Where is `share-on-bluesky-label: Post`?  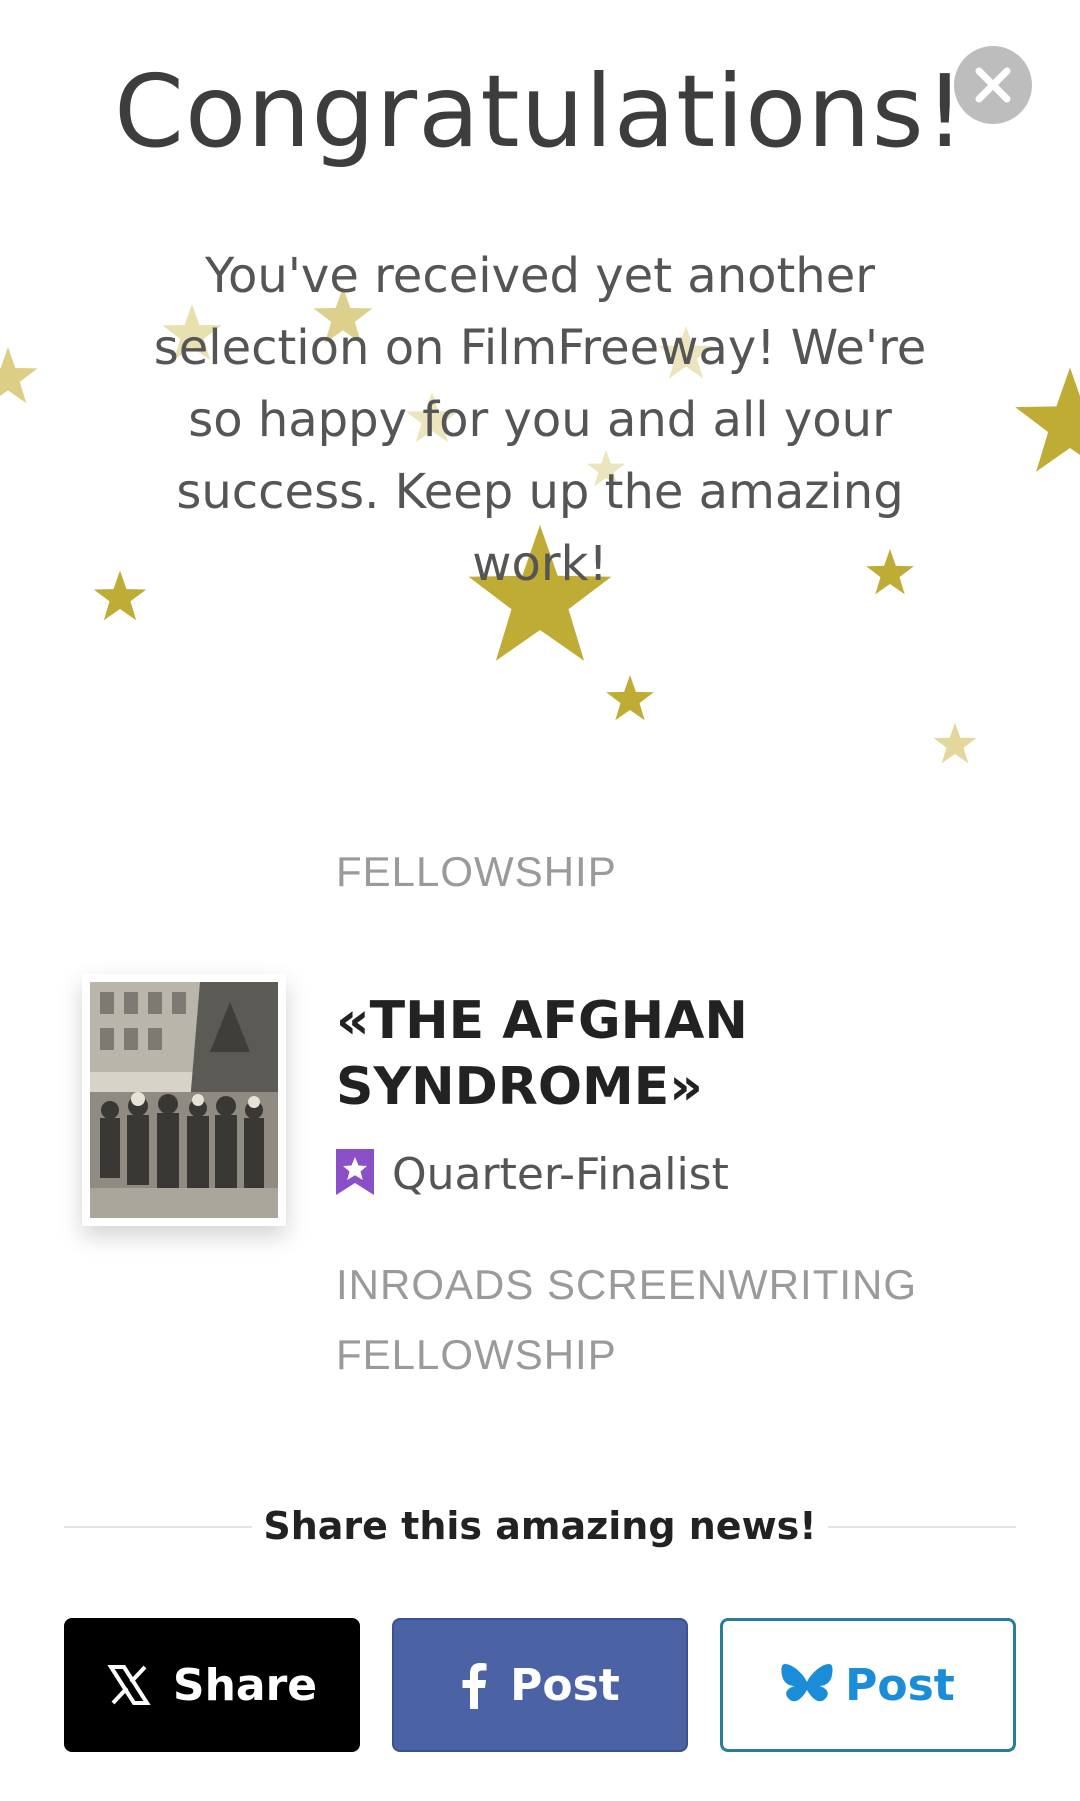 share-on-bluesky-label: Post is located at coordinates (900, 1685).